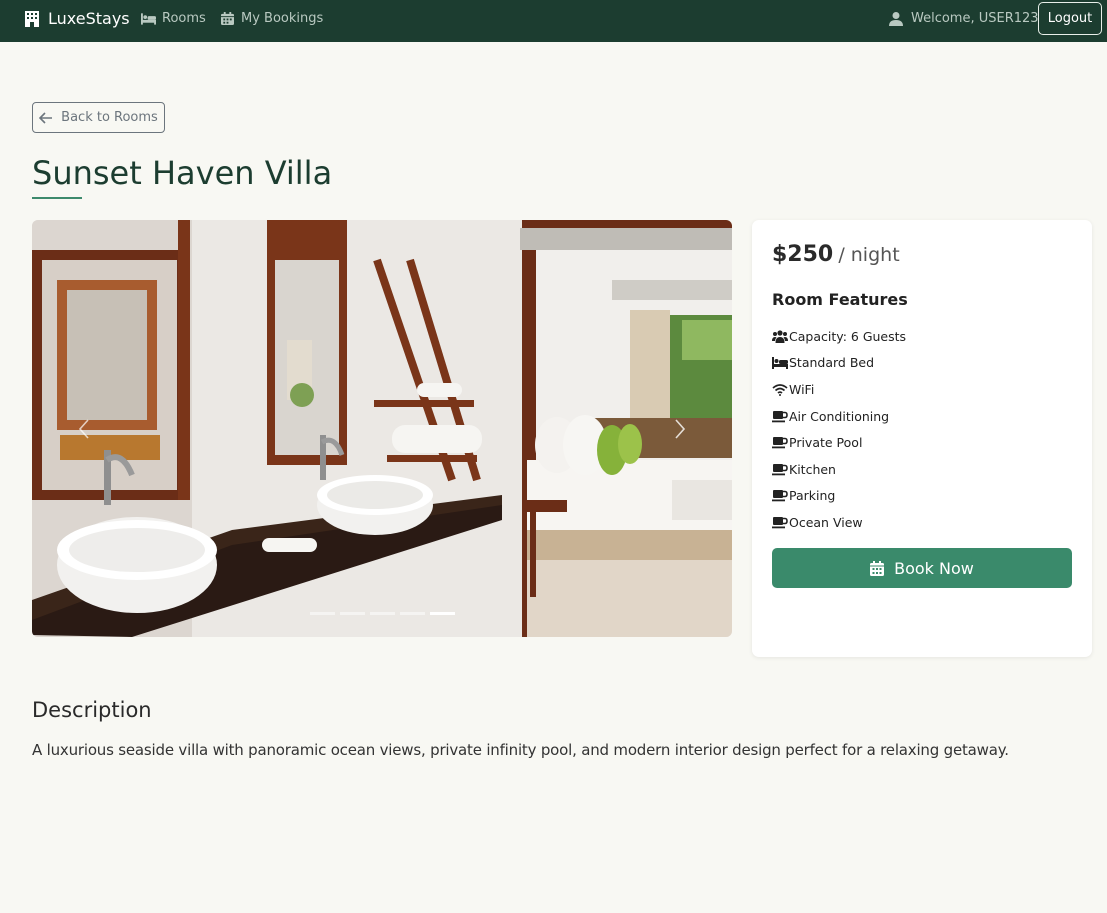  I want to click on carousel-indicators, so click(382, 613).